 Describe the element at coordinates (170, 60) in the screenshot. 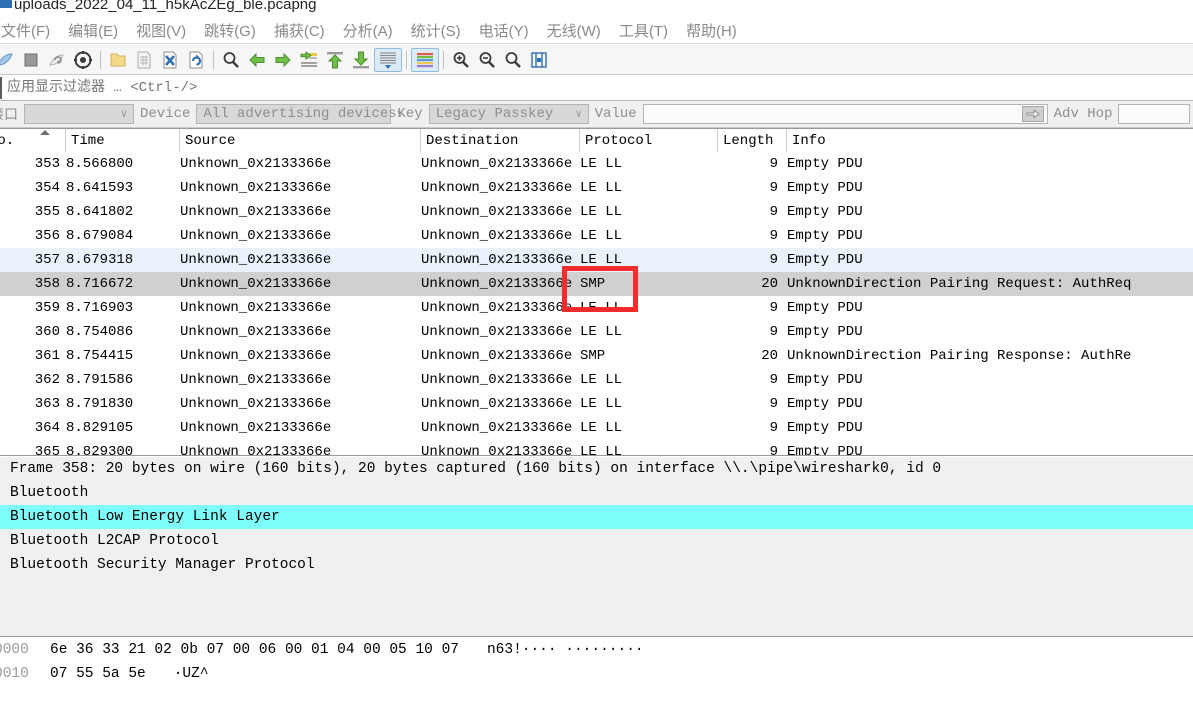

I see `close-file-icon` at that location.